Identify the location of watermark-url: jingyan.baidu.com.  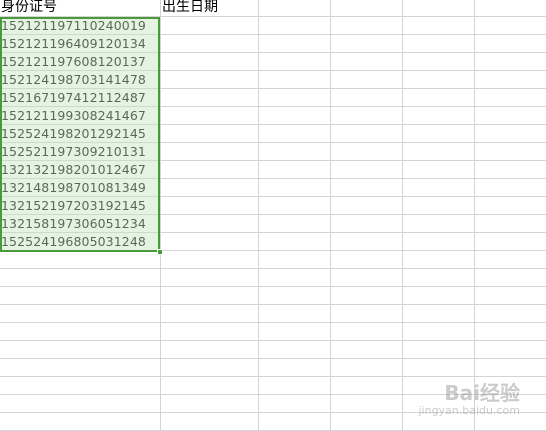
(469, 410).